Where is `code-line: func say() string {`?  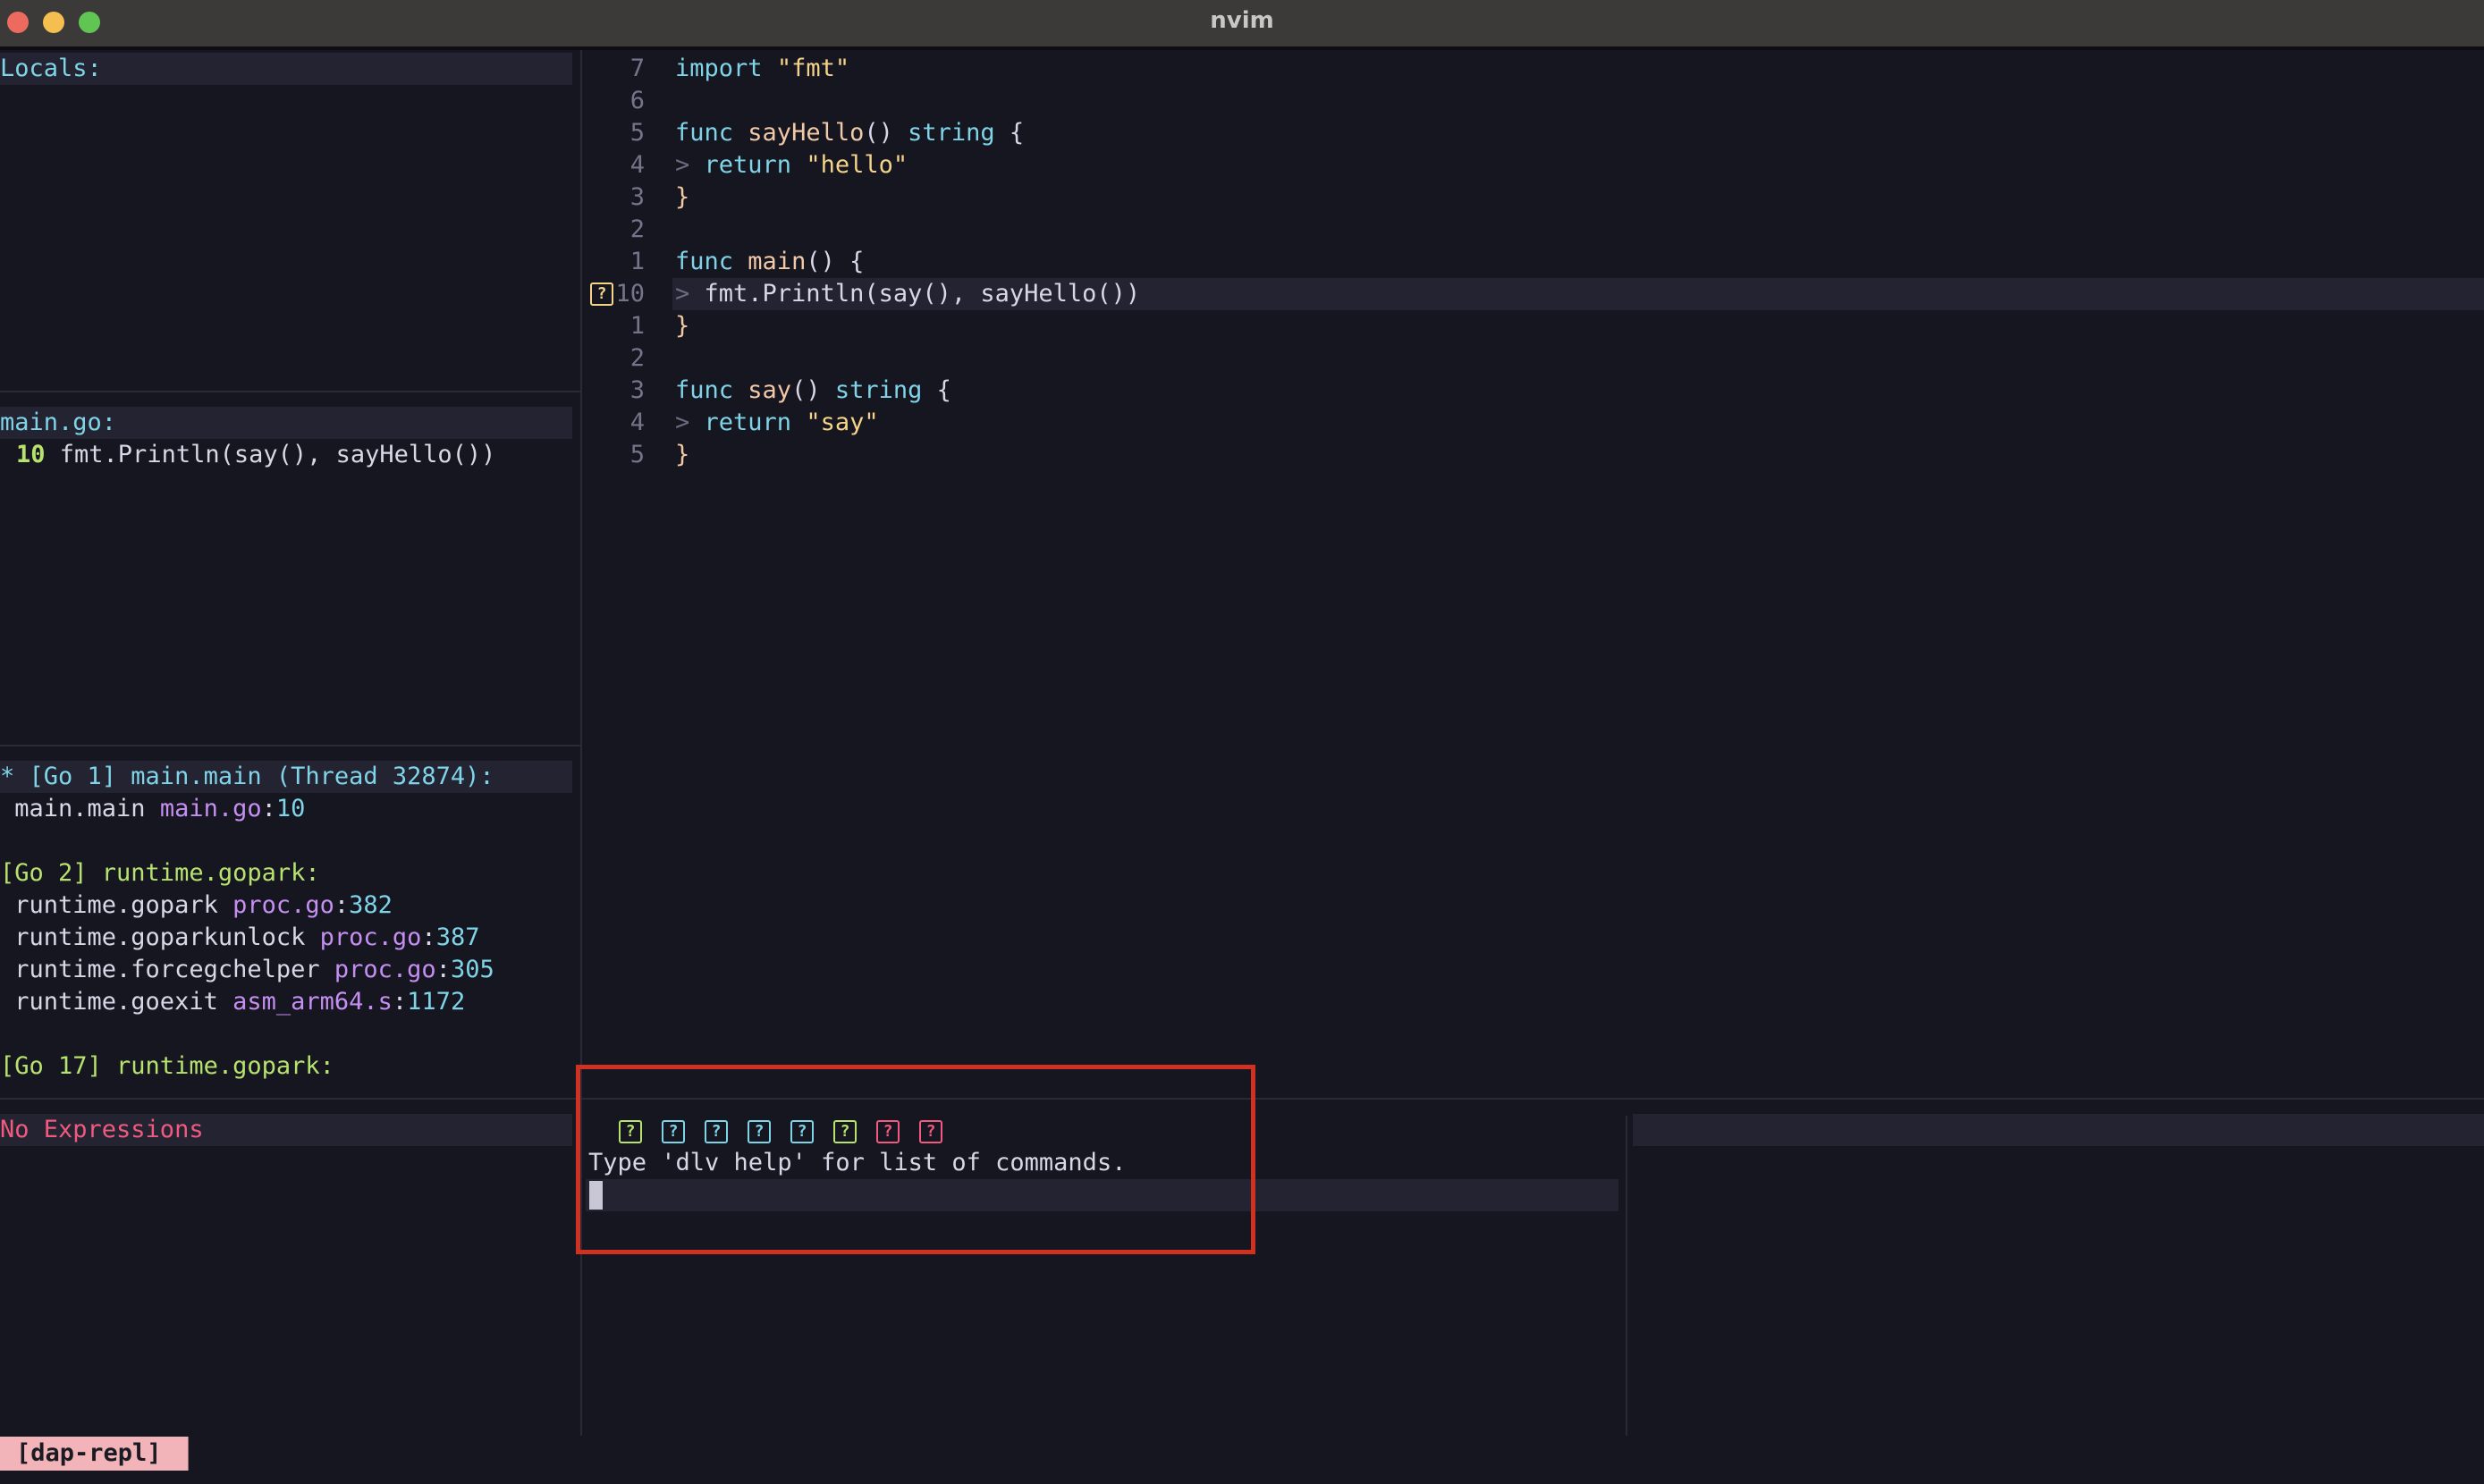
code-line: func say() string { is located at coordinates (813, 391).